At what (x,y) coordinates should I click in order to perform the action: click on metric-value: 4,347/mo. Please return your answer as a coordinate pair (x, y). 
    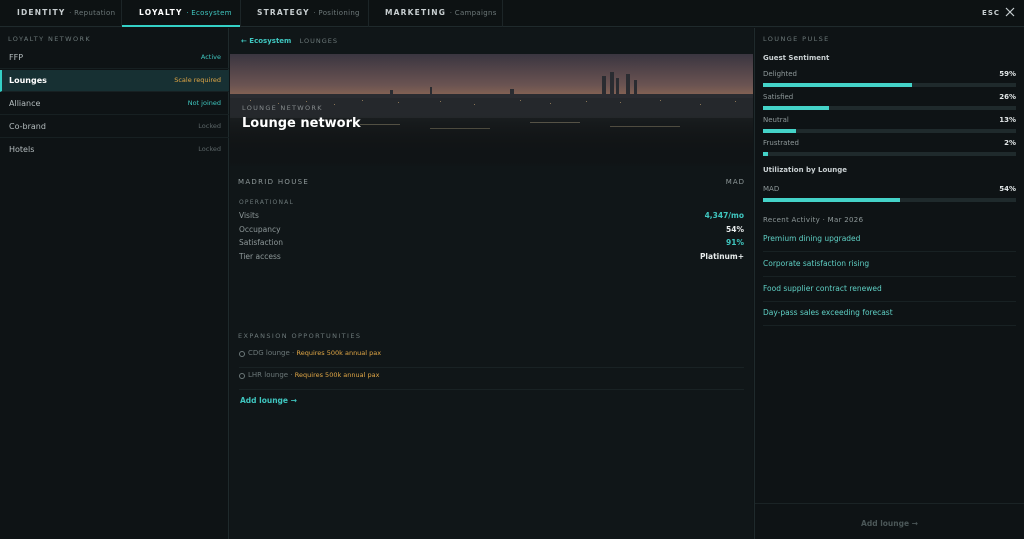
    Looking at the image, I should click on (724, 215).